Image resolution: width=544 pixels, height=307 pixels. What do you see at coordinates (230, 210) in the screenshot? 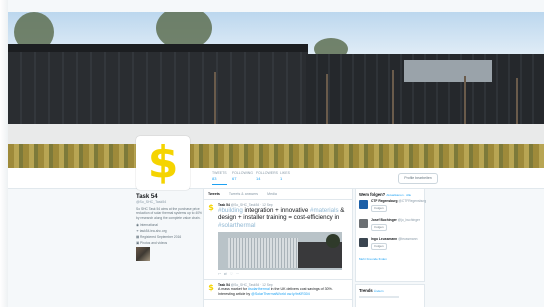
I see `hashtag: #building` at bounding box center [230, 210].